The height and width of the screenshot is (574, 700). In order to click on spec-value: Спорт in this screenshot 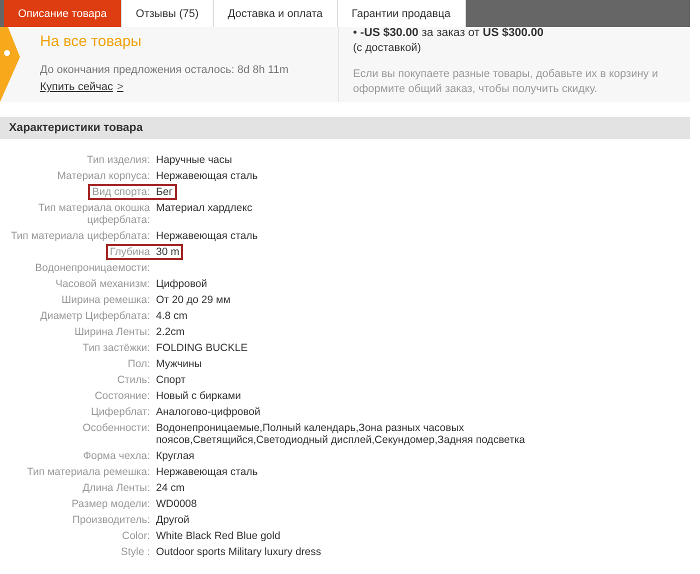, I will do `click(171, 380)`.